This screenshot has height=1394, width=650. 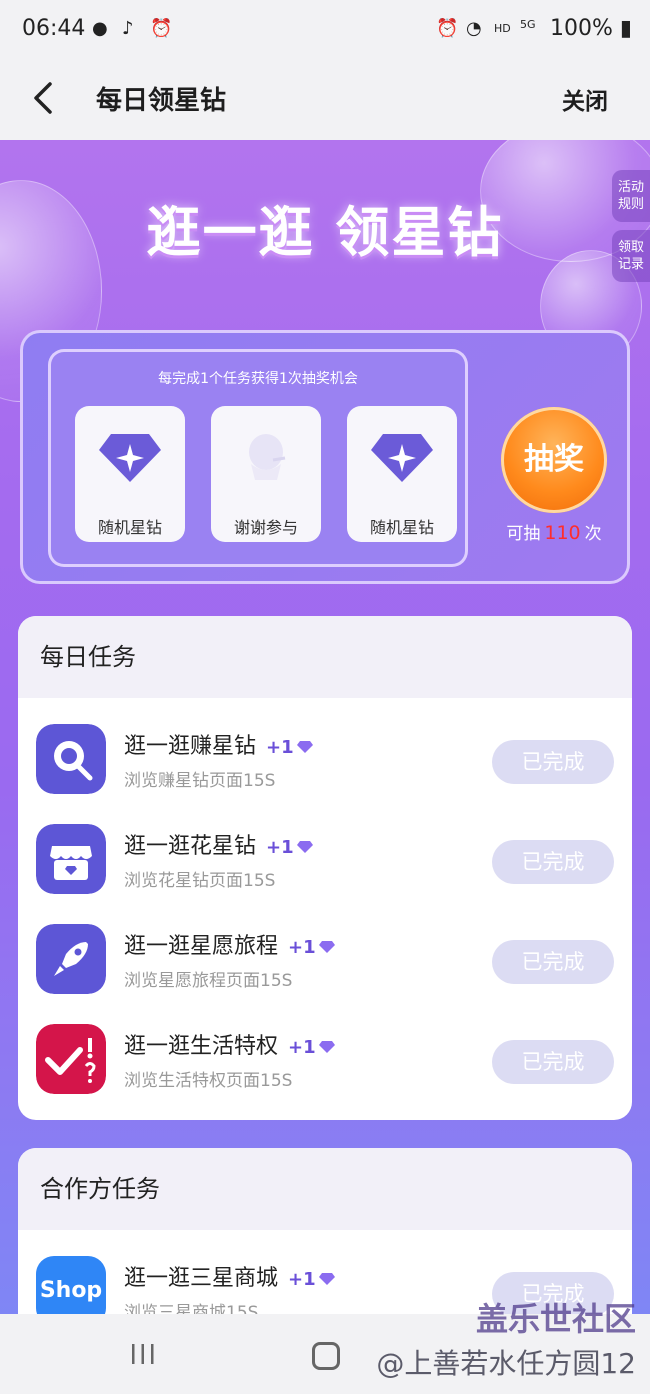 What do you see at coordinates (71, 959) in the screenshot?
I see `rocket-icon` at bounding box center [71, 959].